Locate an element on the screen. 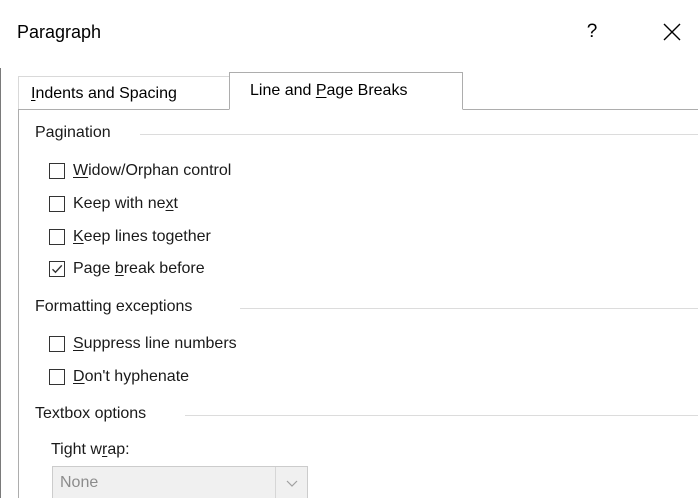  checkbox-label: Page break before is located at coordinates (139, 269).